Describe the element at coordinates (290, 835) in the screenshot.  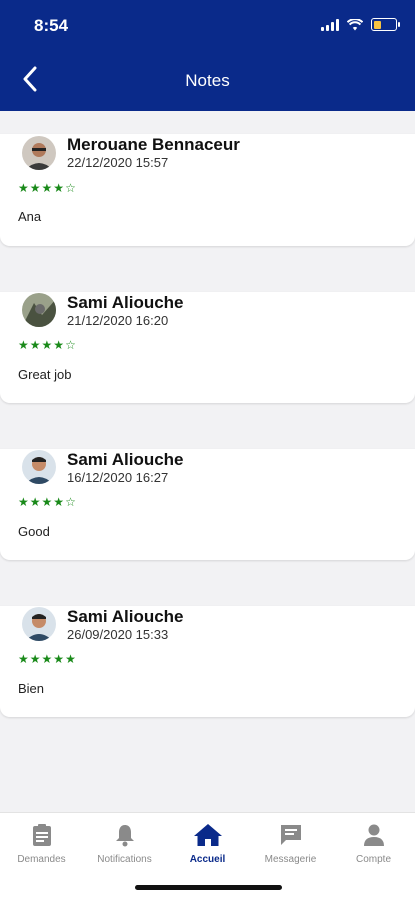
I see `message-icon` at that location.